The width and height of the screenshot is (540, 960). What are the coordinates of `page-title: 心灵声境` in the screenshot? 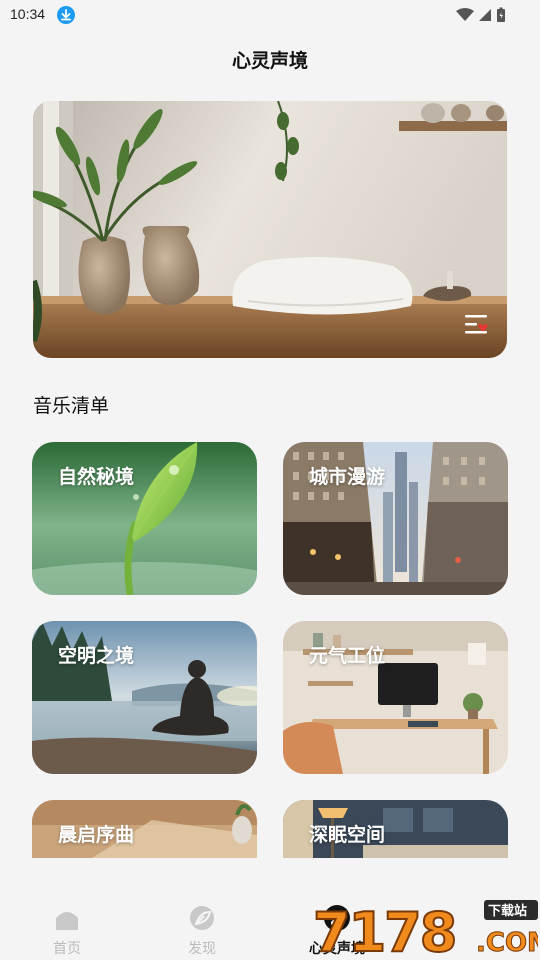 It's located at (269, 61).